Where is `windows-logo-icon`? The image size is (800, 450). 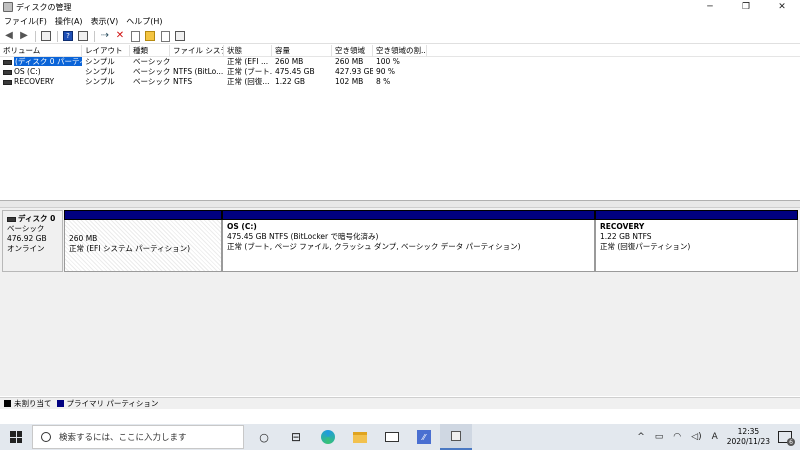 windows-logo-icon is located at coordinates (16, 437).